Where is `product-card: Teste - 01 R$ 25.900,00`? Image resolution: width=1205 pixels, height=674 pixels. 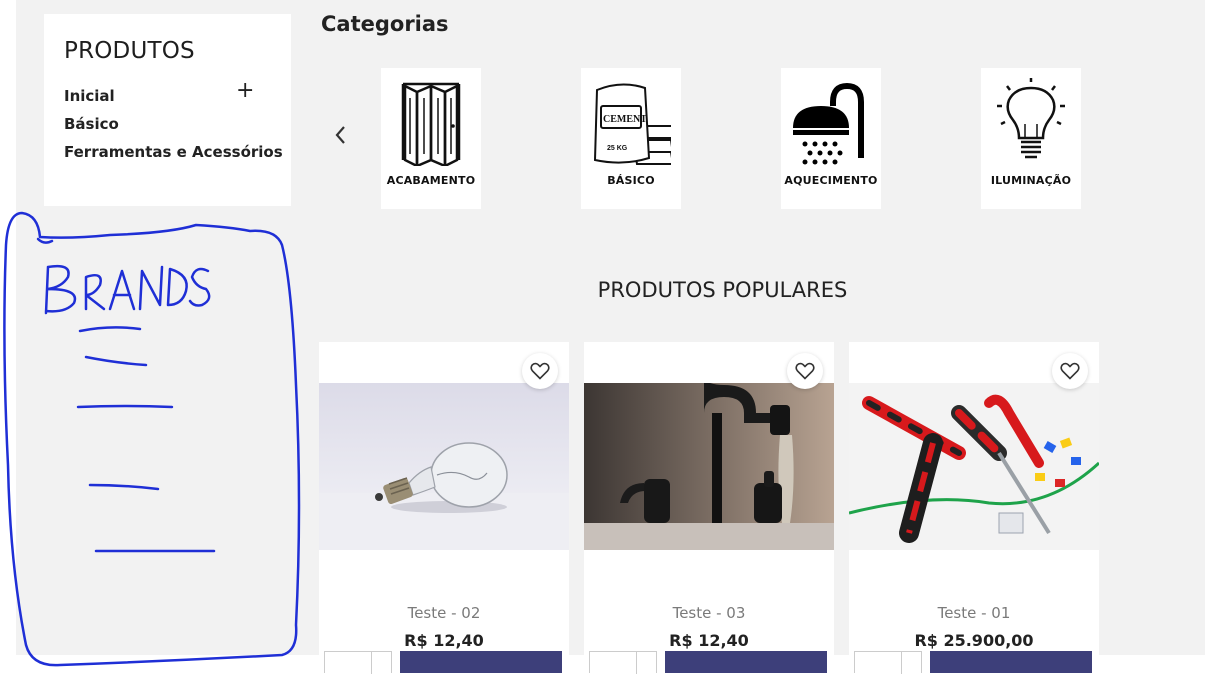 product-card: Teste - 01 R$ 25.900,00 is located at coordinates (974, 508).